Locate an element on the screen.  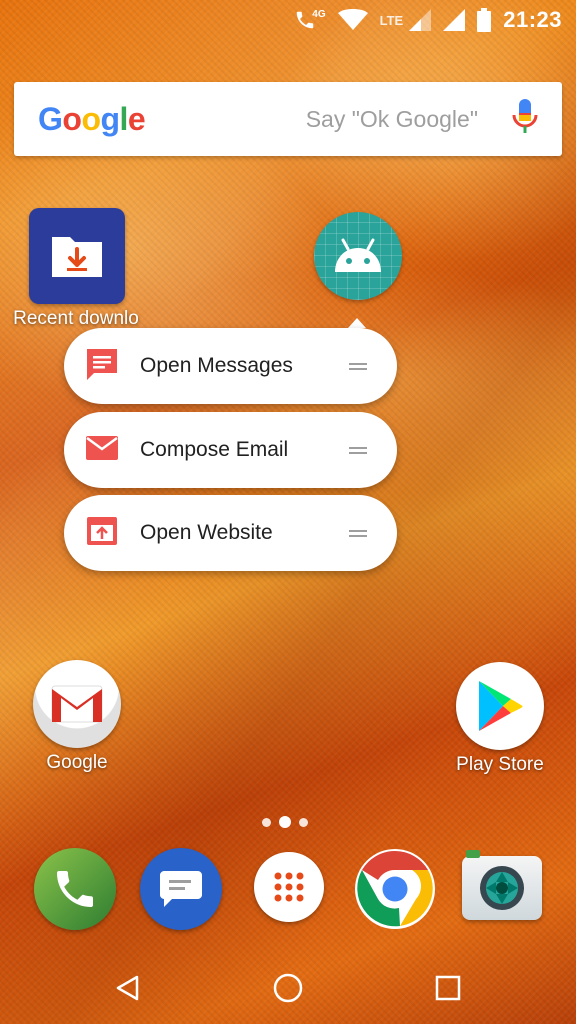
home-icon is located at coordinates (288, 988).